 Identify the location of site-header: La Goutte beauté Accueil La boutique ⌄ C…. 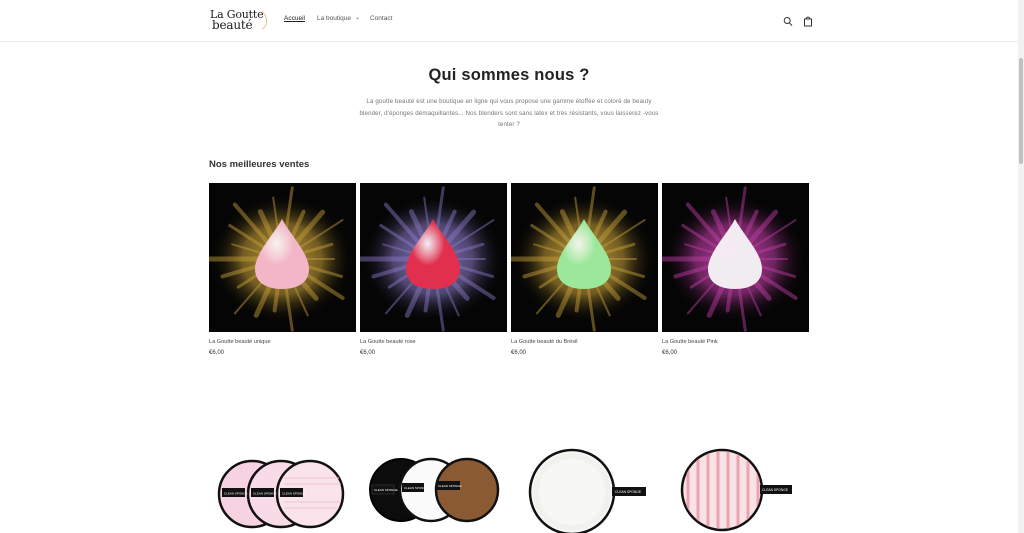
(509, 21).